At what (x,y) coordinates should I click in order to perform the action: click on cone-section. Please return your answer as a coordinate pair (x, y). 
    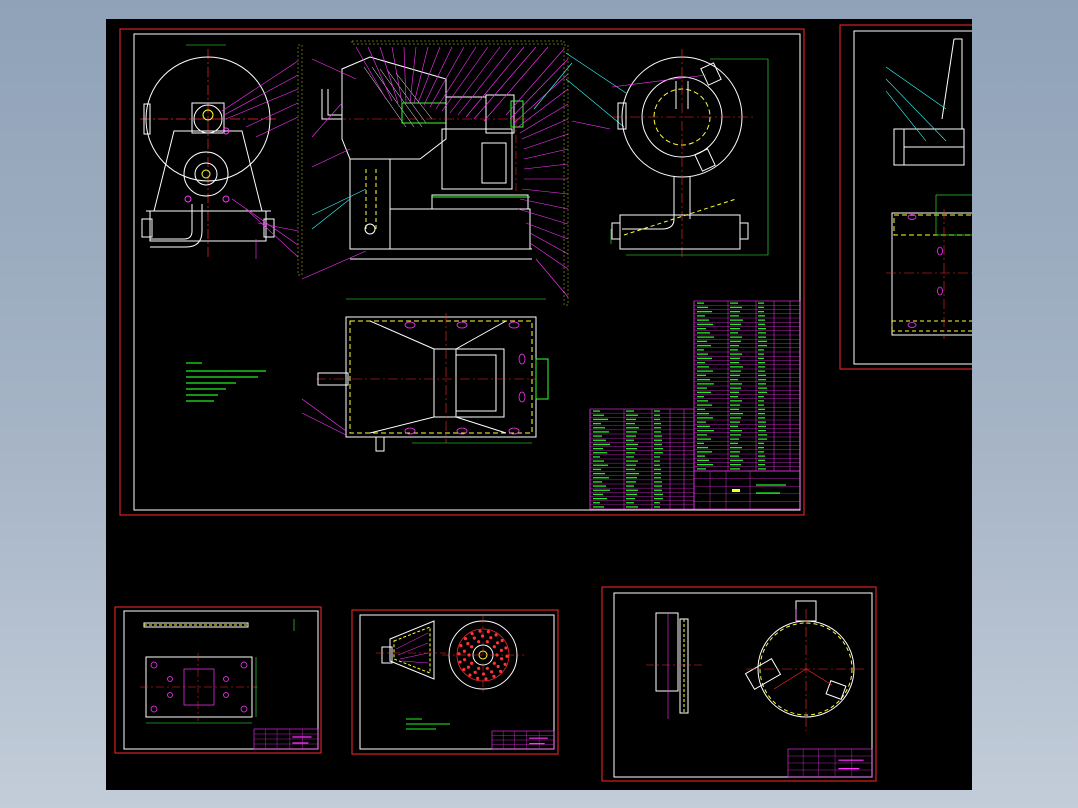
    Looking at the image, I should click on (411, 650).